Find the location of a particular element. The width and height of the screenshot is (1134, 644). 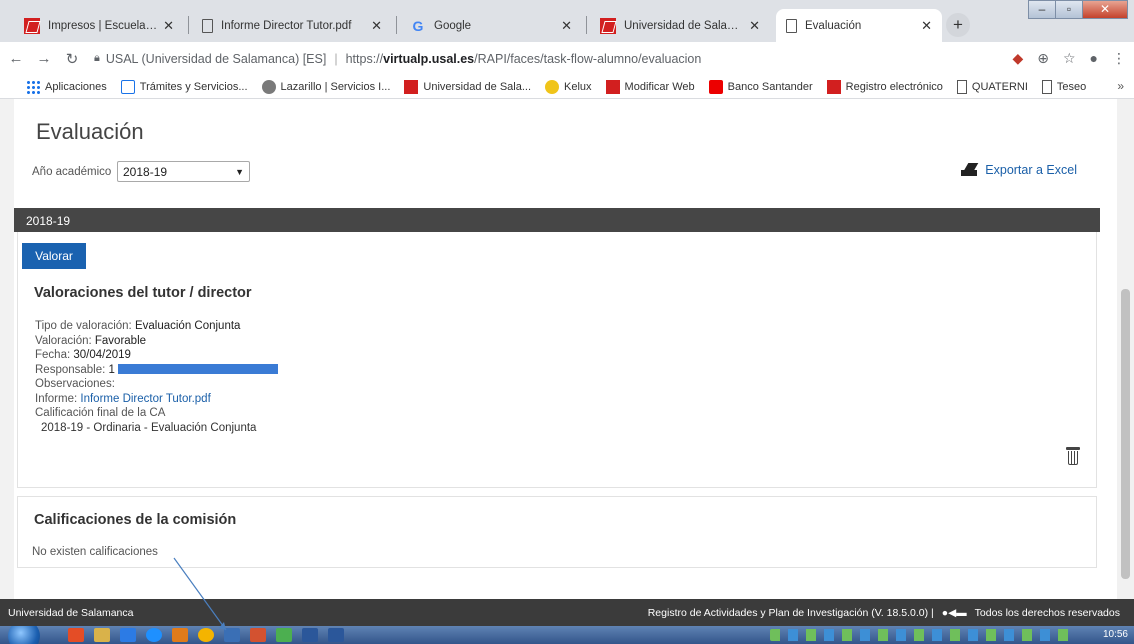

export-excel-link: Exportar a Excel is located at coordinates (1018, 170).